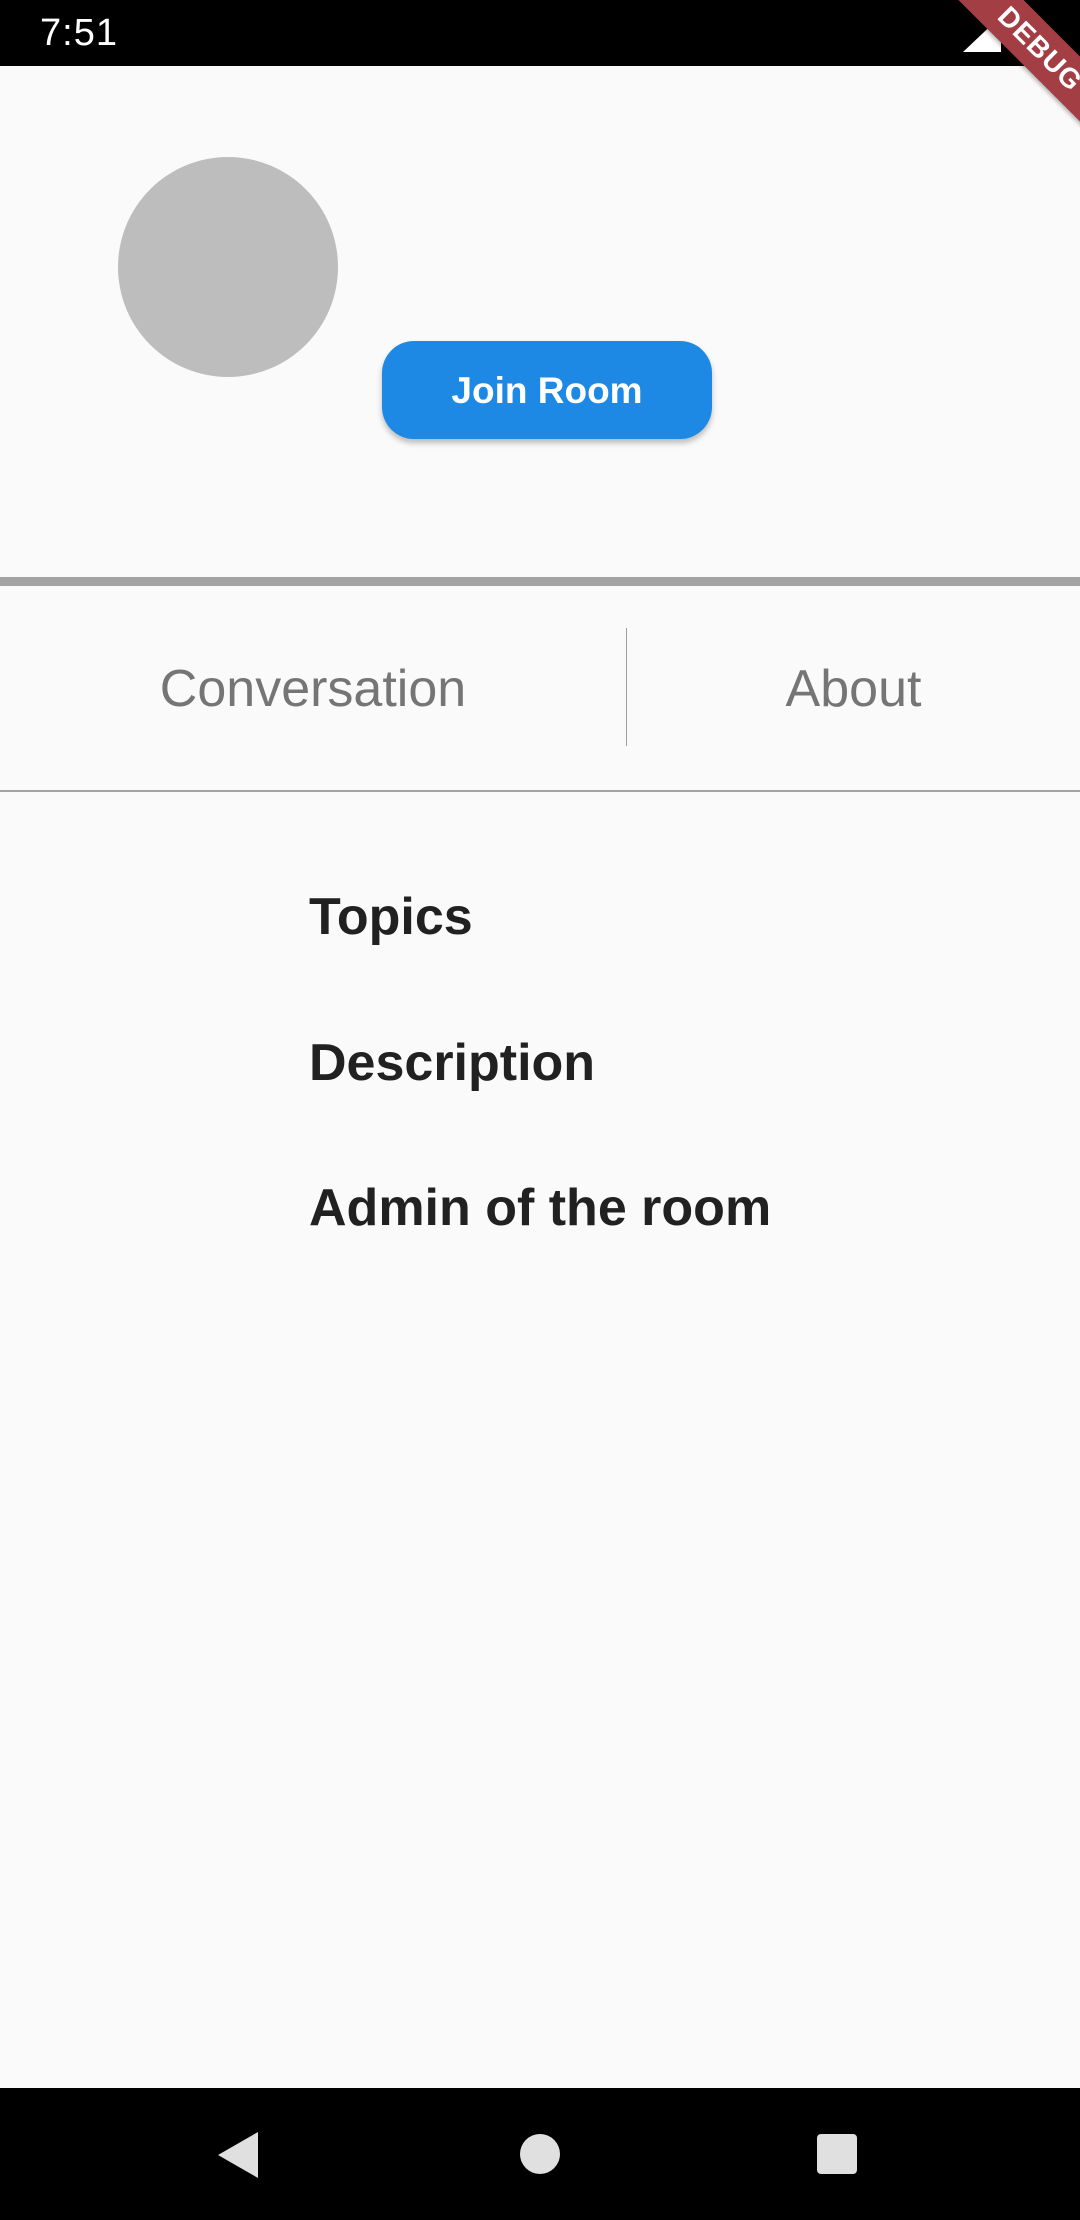  I want to click on battery-icon, so click(1027, 33).